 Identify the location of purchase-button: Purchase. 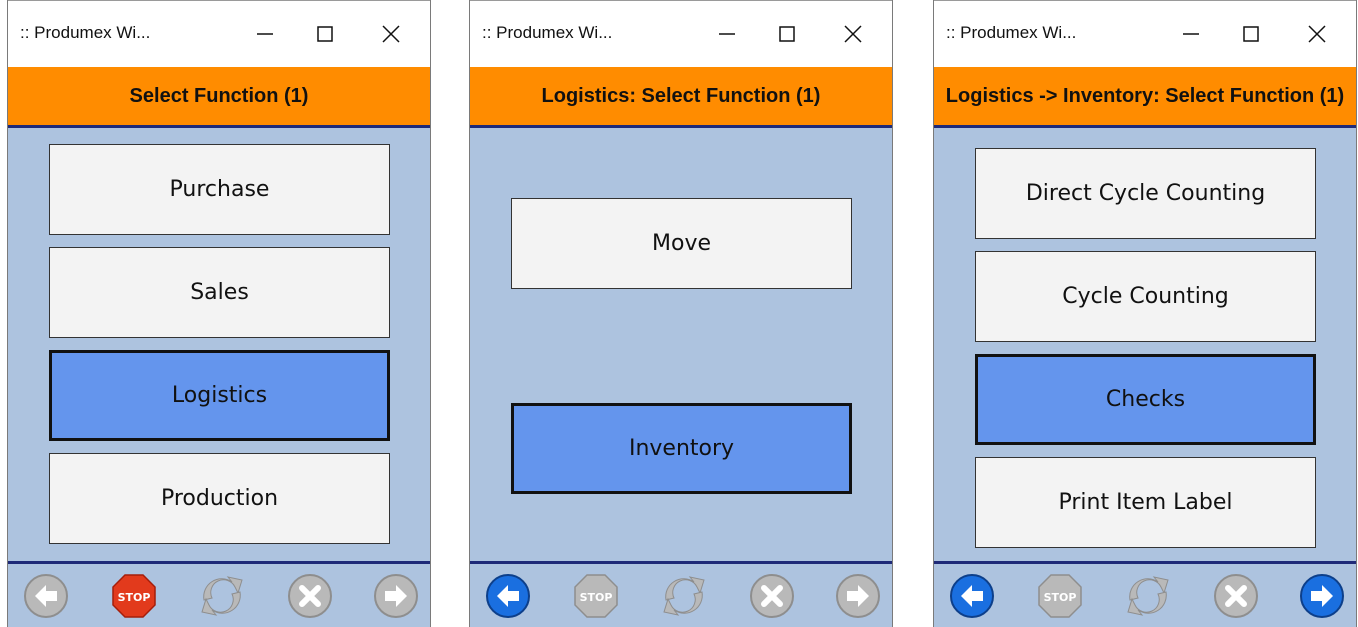
(219, 189).